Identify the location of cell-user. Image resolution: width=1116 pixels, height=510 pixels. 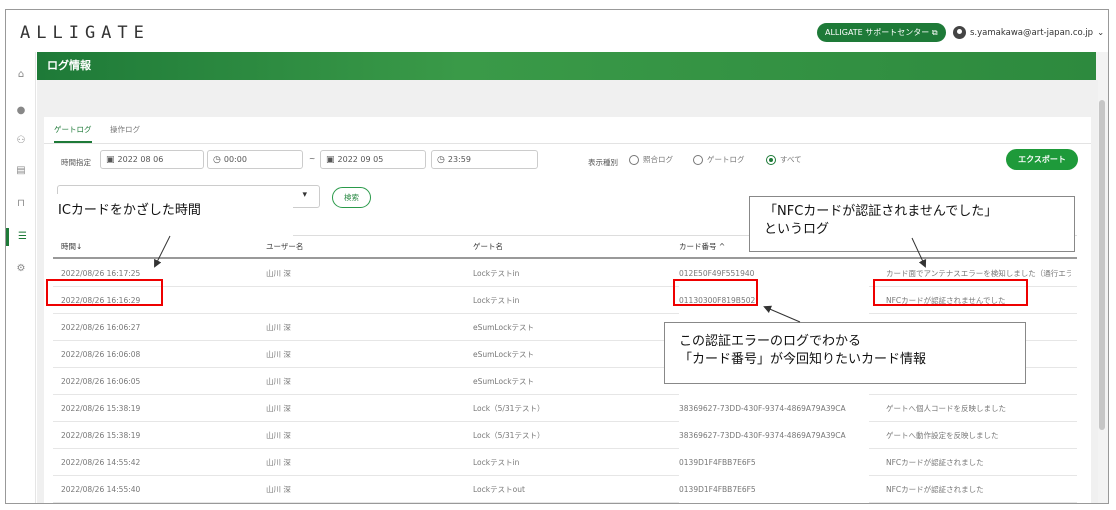
(361, 300).